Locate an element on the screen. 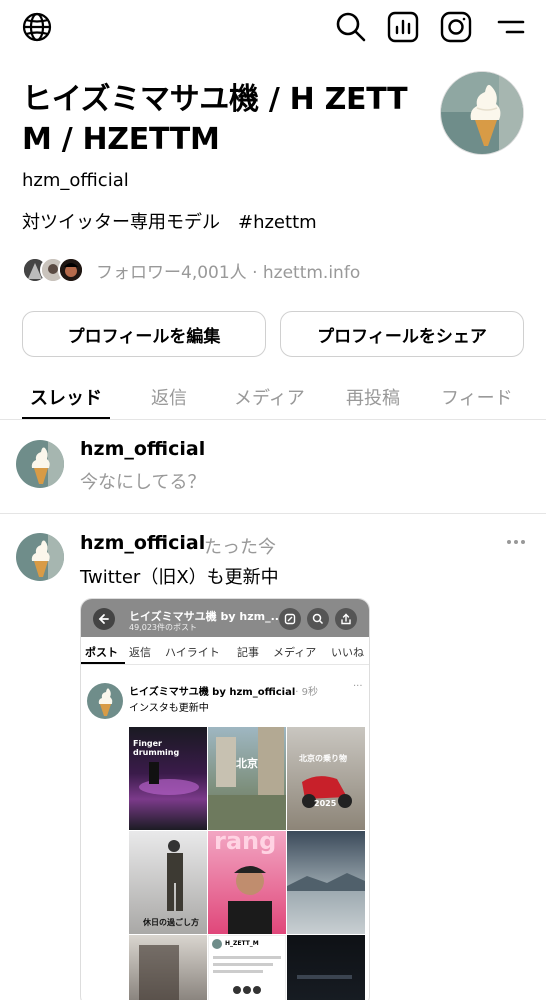  media-thumbnail: rang is located at coordinates (247, 882).